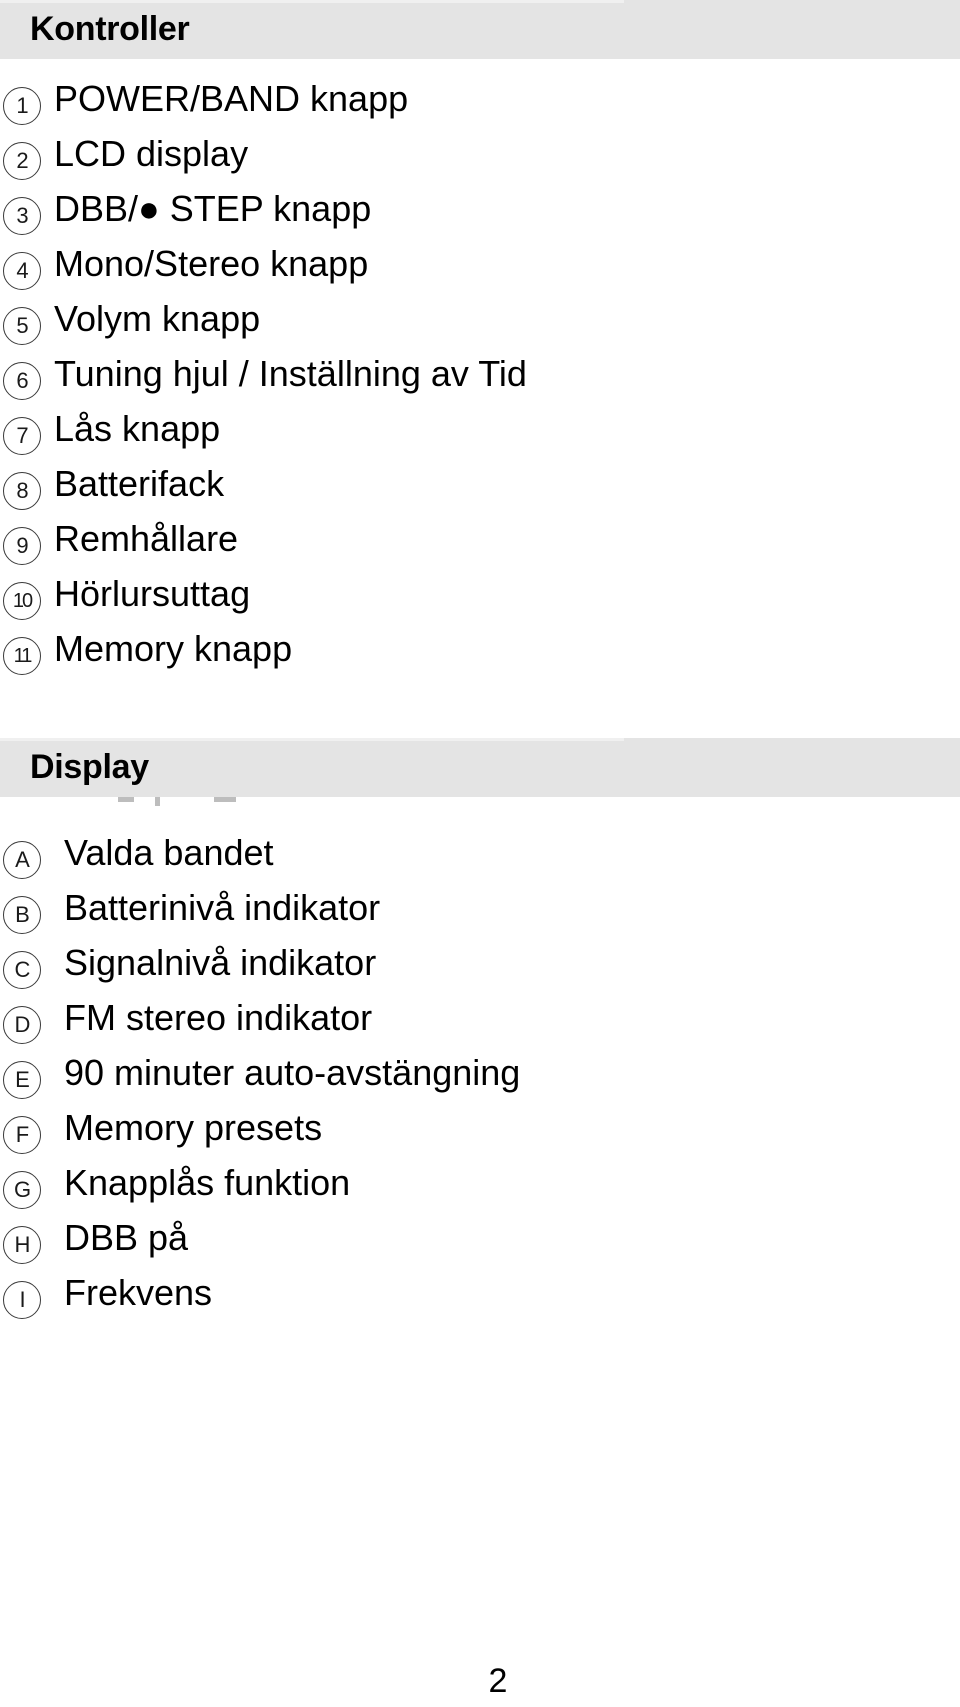  Describe the element at coordinates (213, 209) in the screenshot. I see `list-item-label: DBB/● STEP knapp` at that location.